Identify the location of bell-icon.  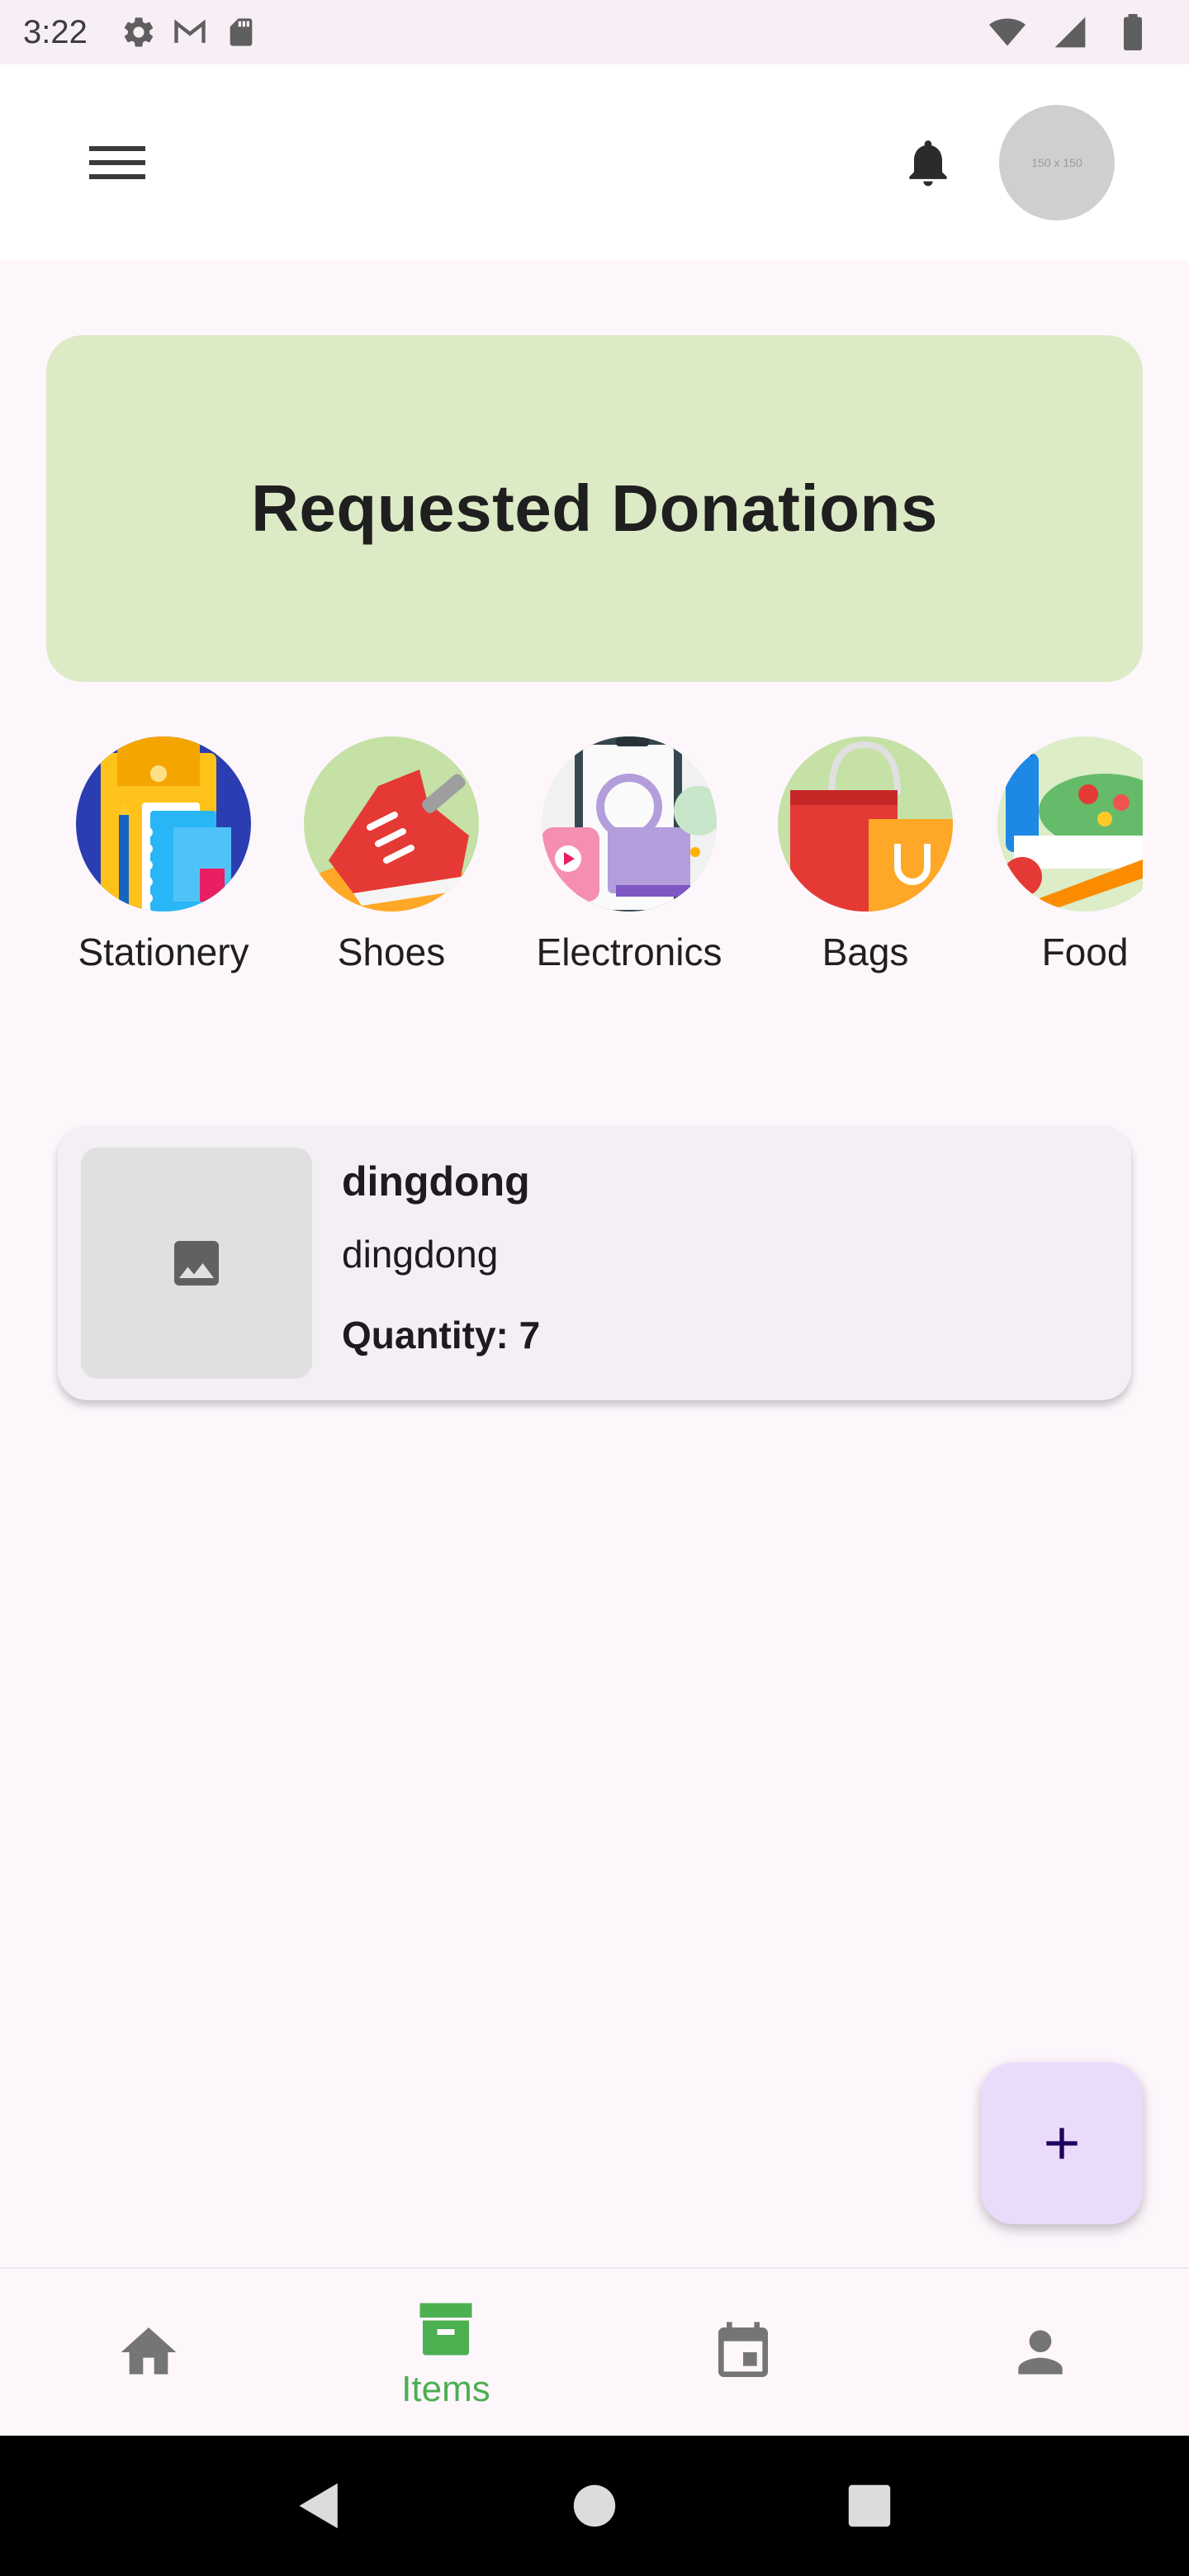
(928, 163).